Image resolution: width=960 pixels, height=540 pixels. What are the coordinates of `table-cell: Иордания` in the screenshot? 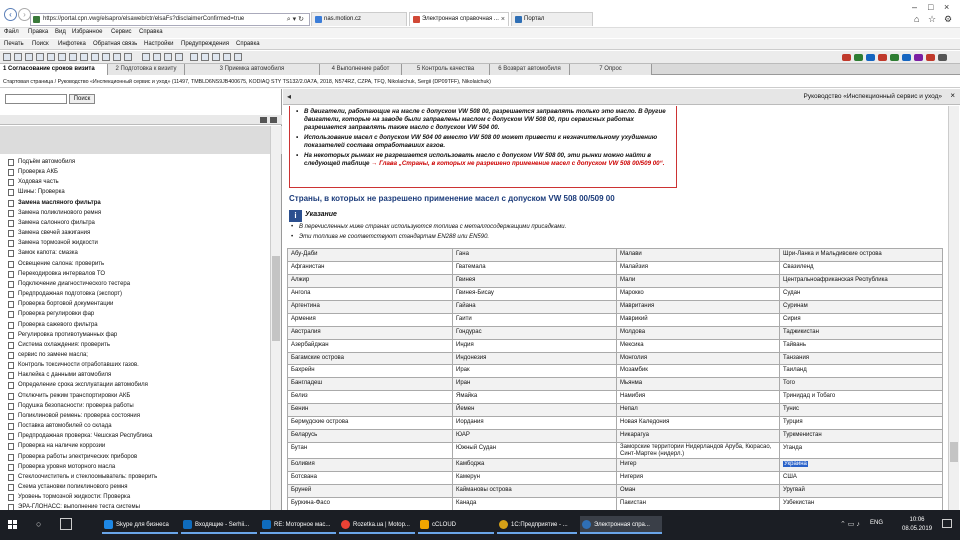 It's located at (534, 423).